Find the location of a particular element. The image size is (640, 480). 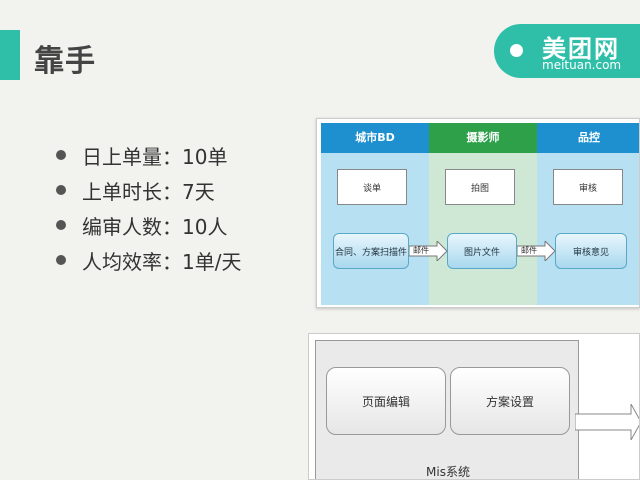

bullet-item: 编审人数：10人 is located at coordinates (148, 229).